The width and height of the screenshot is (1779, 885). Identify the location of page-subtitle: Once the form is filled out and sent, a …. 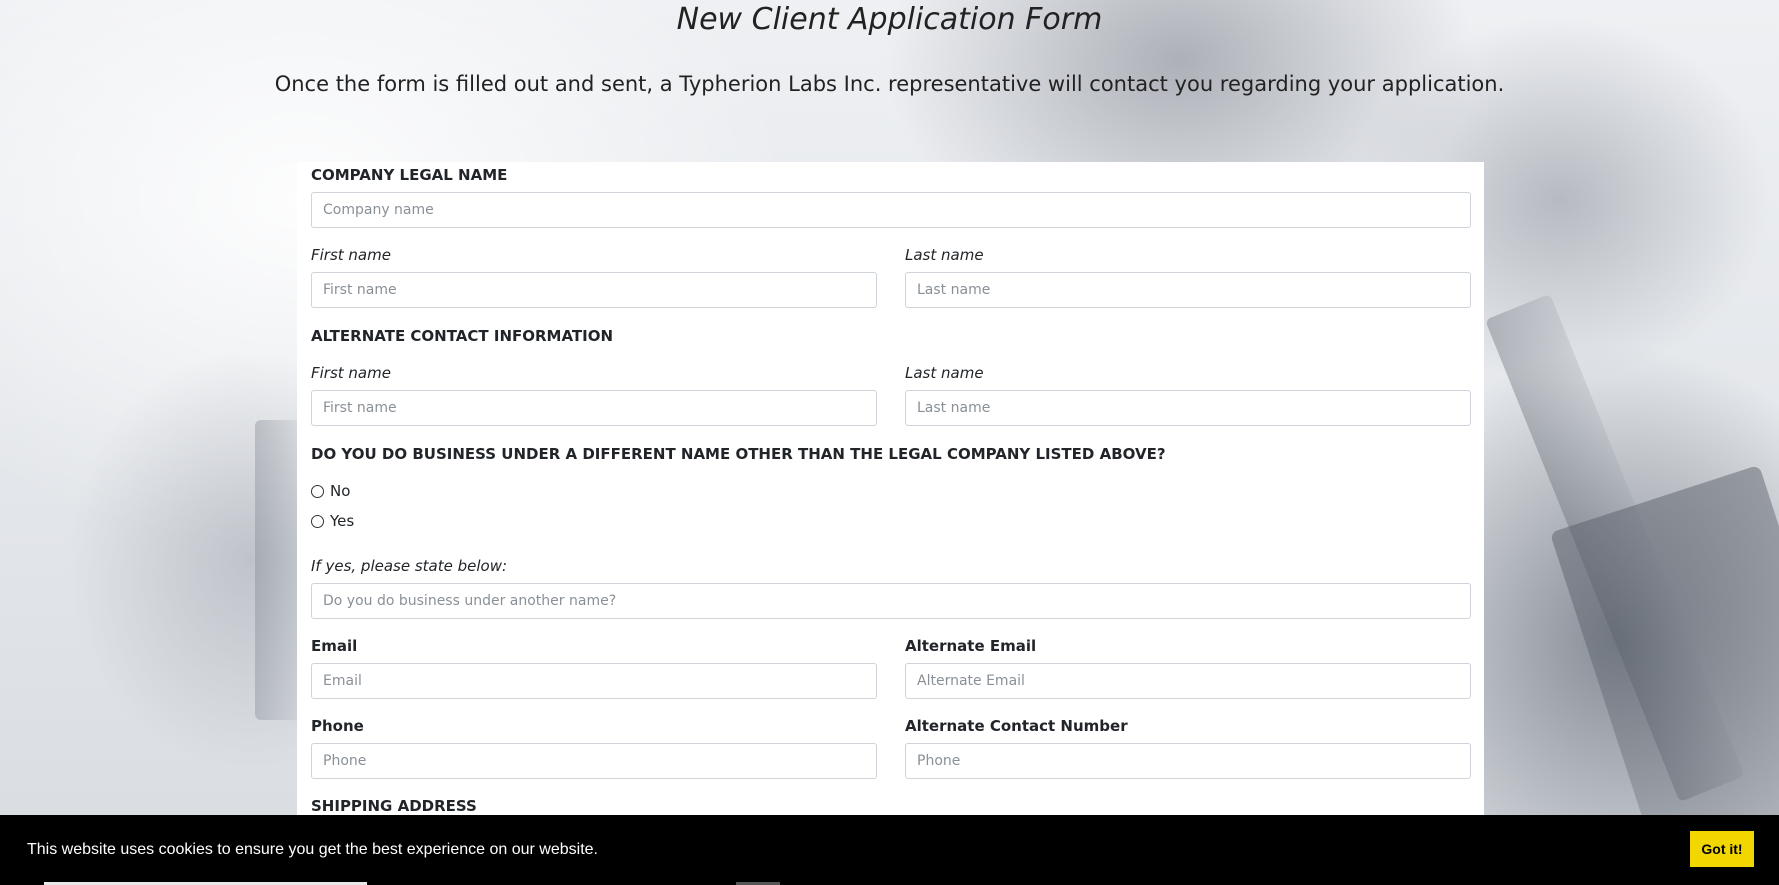
(889, 84).